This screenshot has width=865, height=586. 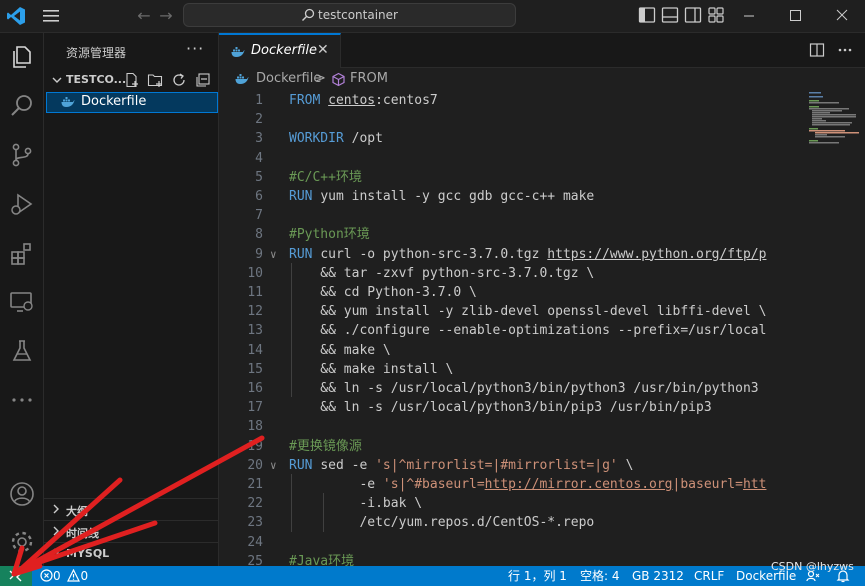 What do you see at coordinates (280, 50) in the screenshot?
I see `tab-dockerfile: Dockerfile ✕` at bounding box center [280, 50].